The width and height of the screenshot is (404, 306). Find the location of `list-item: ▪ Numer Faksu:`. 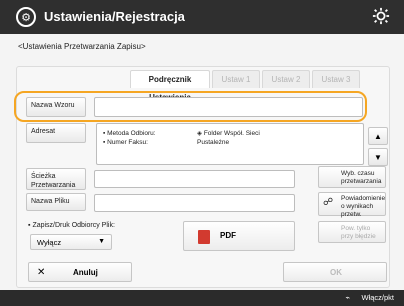

list-item: ▪ Numer Faksu: is located at coordinates (125, 142).